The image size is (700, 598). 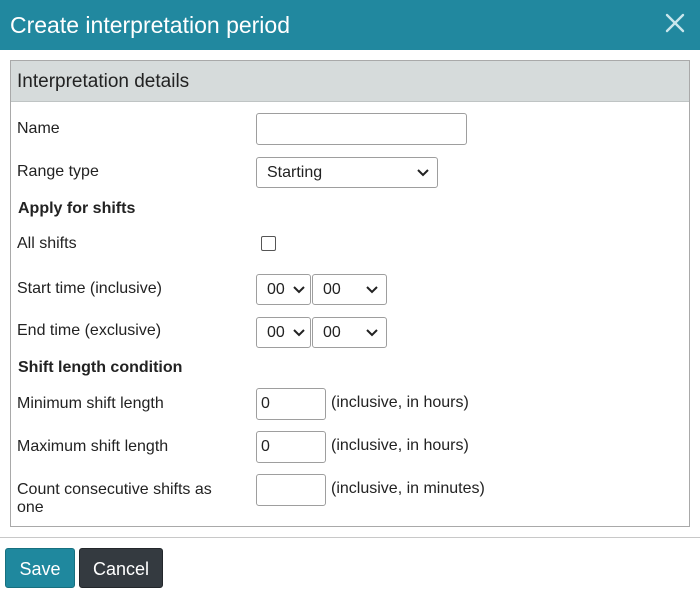 I want to click on dialog-titlebar: Create interpretation period, so click(x=350, y=25).